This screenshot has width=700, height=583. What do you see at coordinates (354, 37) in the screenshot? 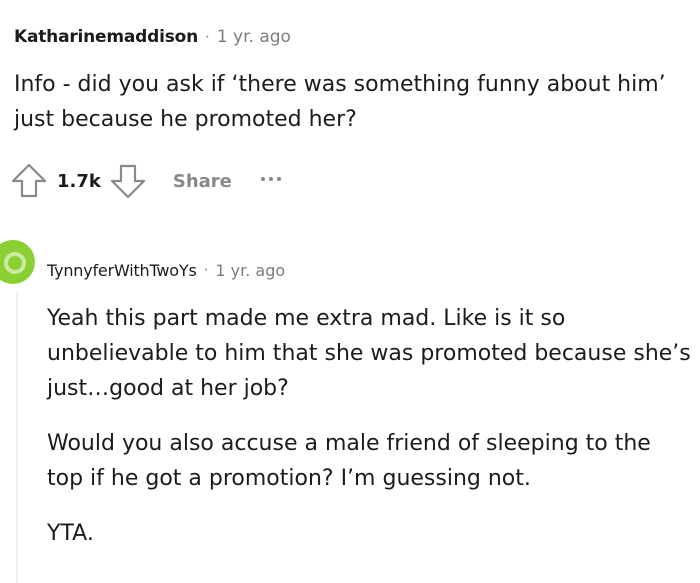
I see `comment-meta: Katharinemaddison · 1 yr. ago` at bounding box center [354, 37].